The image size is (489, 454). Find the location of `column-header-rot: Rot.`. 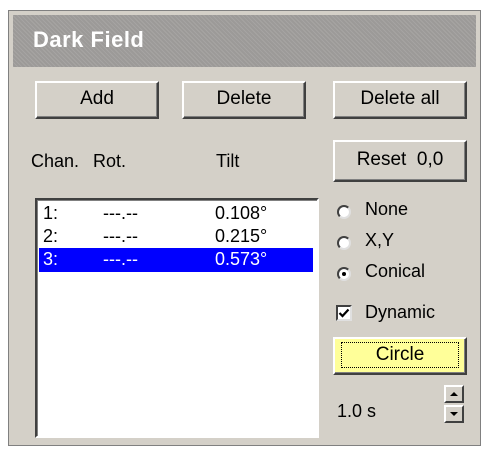

column-header-rot: Rot. is located at coordinates (110, 161).